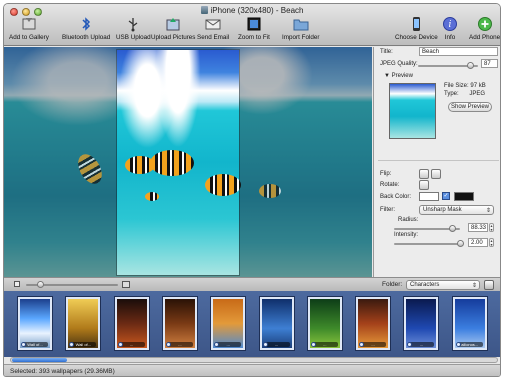 This screenshot has height=383, width=505. Describe the element at coordinates (465, 94) in the screenshot. I see `type-row: Type: JPEG` at that location.